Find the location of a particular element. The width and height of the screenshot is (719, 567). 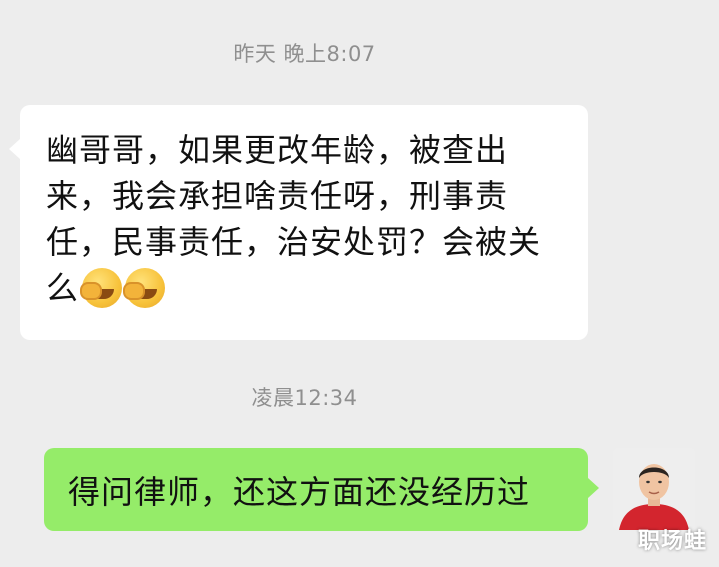

timestamp-early-morning: 凌晨12:34 is located at coordinates (304, 398).